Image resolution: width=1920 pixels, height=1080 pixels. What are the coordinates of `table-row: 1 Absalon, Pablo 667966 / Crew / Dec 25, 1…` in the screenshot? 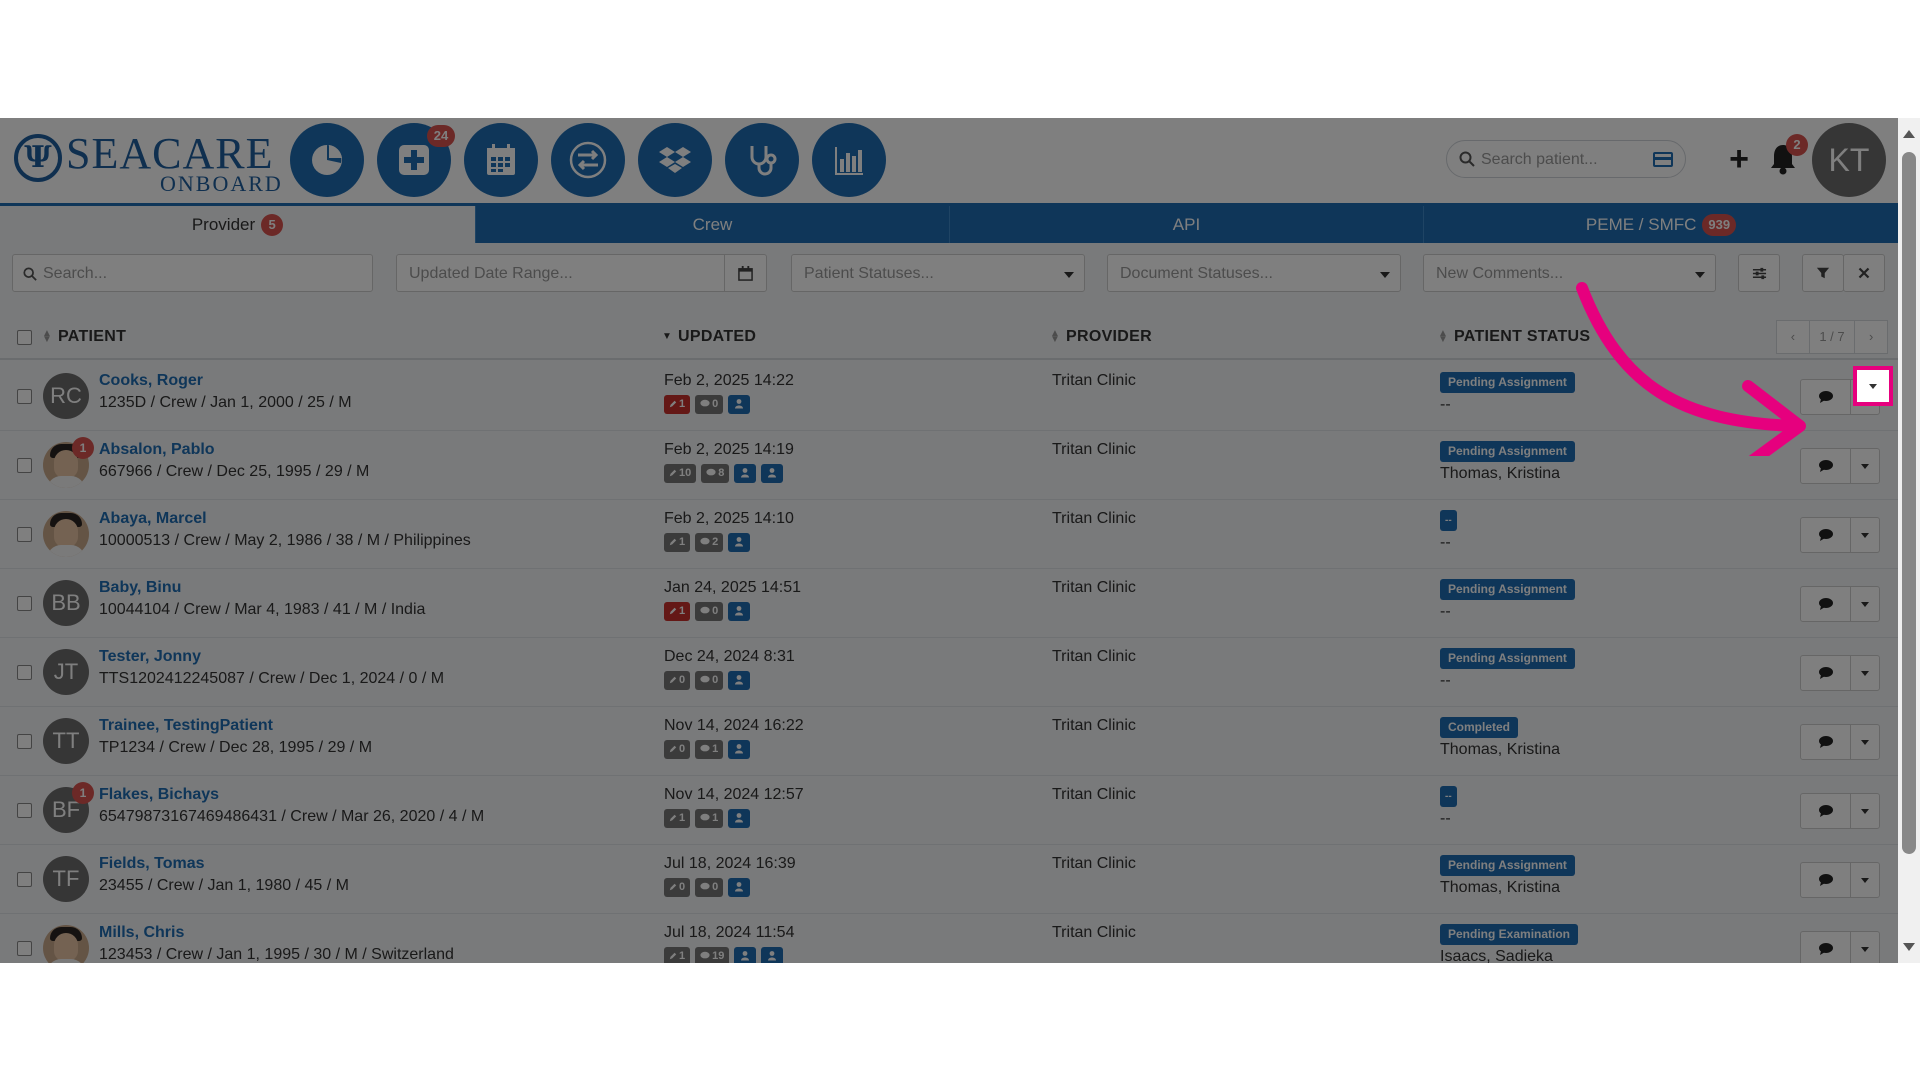 It's located at (949, 465).